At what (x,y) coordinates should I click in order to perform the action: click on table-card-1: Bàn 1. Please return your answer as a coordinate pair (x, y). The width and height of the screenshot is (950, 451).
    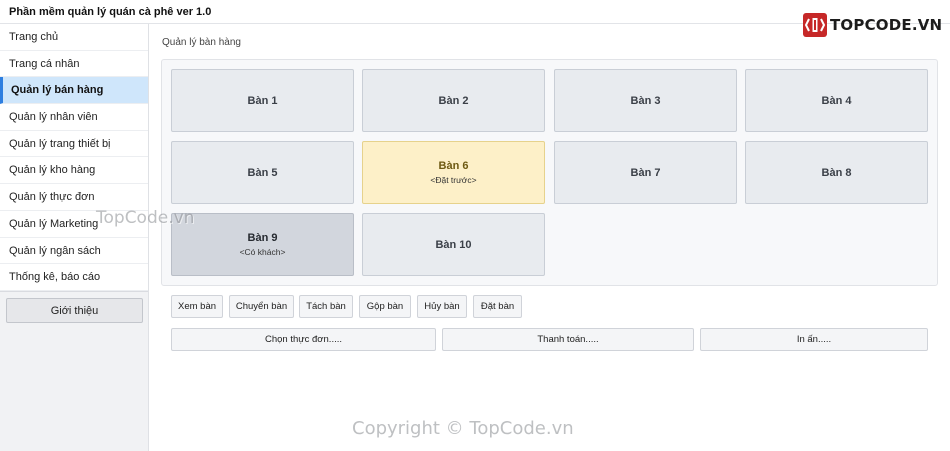
    Looking at the image, I should click on (262, 100).